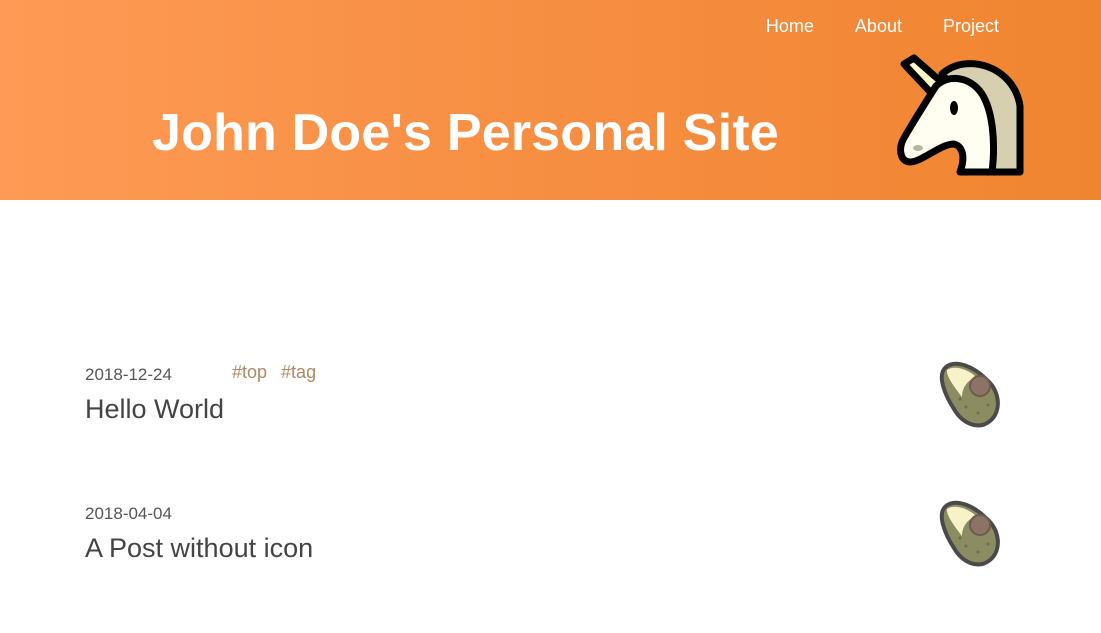 This screenshot has width=1101, height=633. I want to click on site-title: John Doe's Personal Site, so click(465, 133).